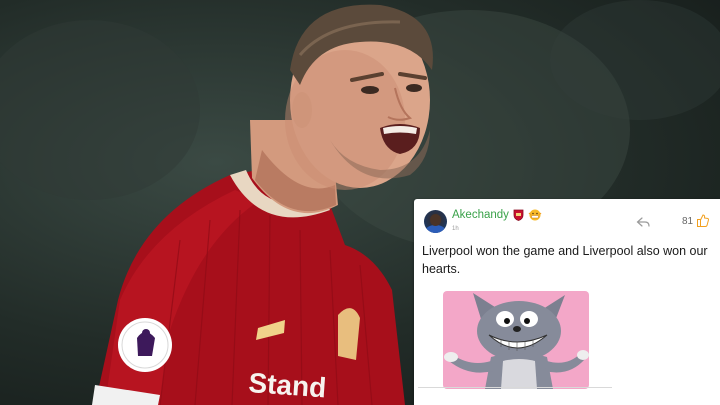  I want to click on like-count: 81, so click(688, 221).